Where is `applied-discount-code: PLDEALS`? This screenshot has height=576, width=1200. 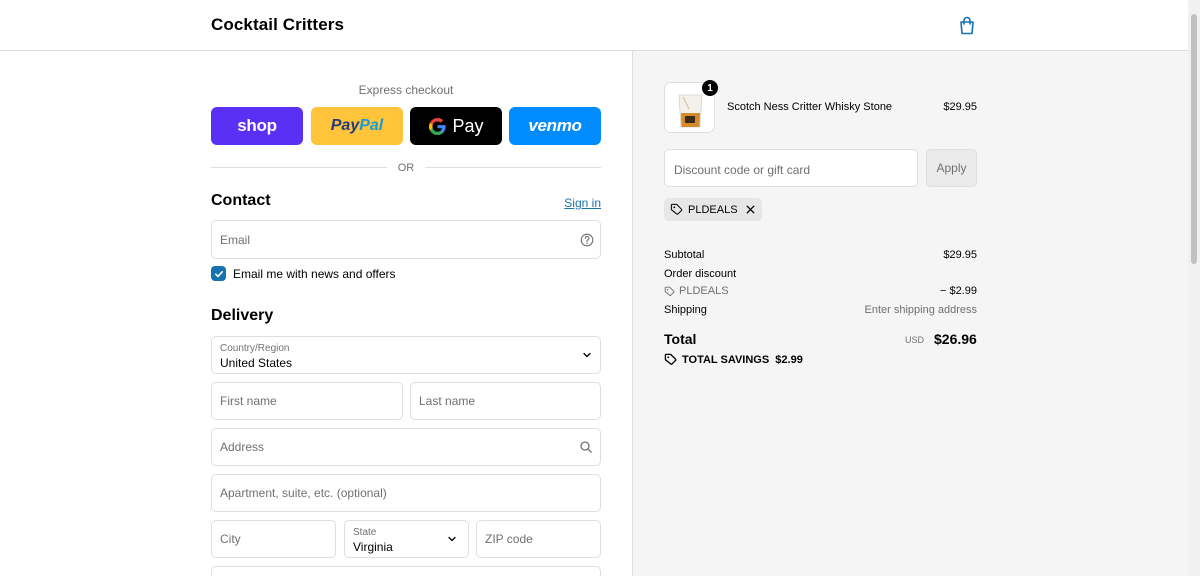 applied-discount-code: PLDEALS is located at coordinates (713, 209).